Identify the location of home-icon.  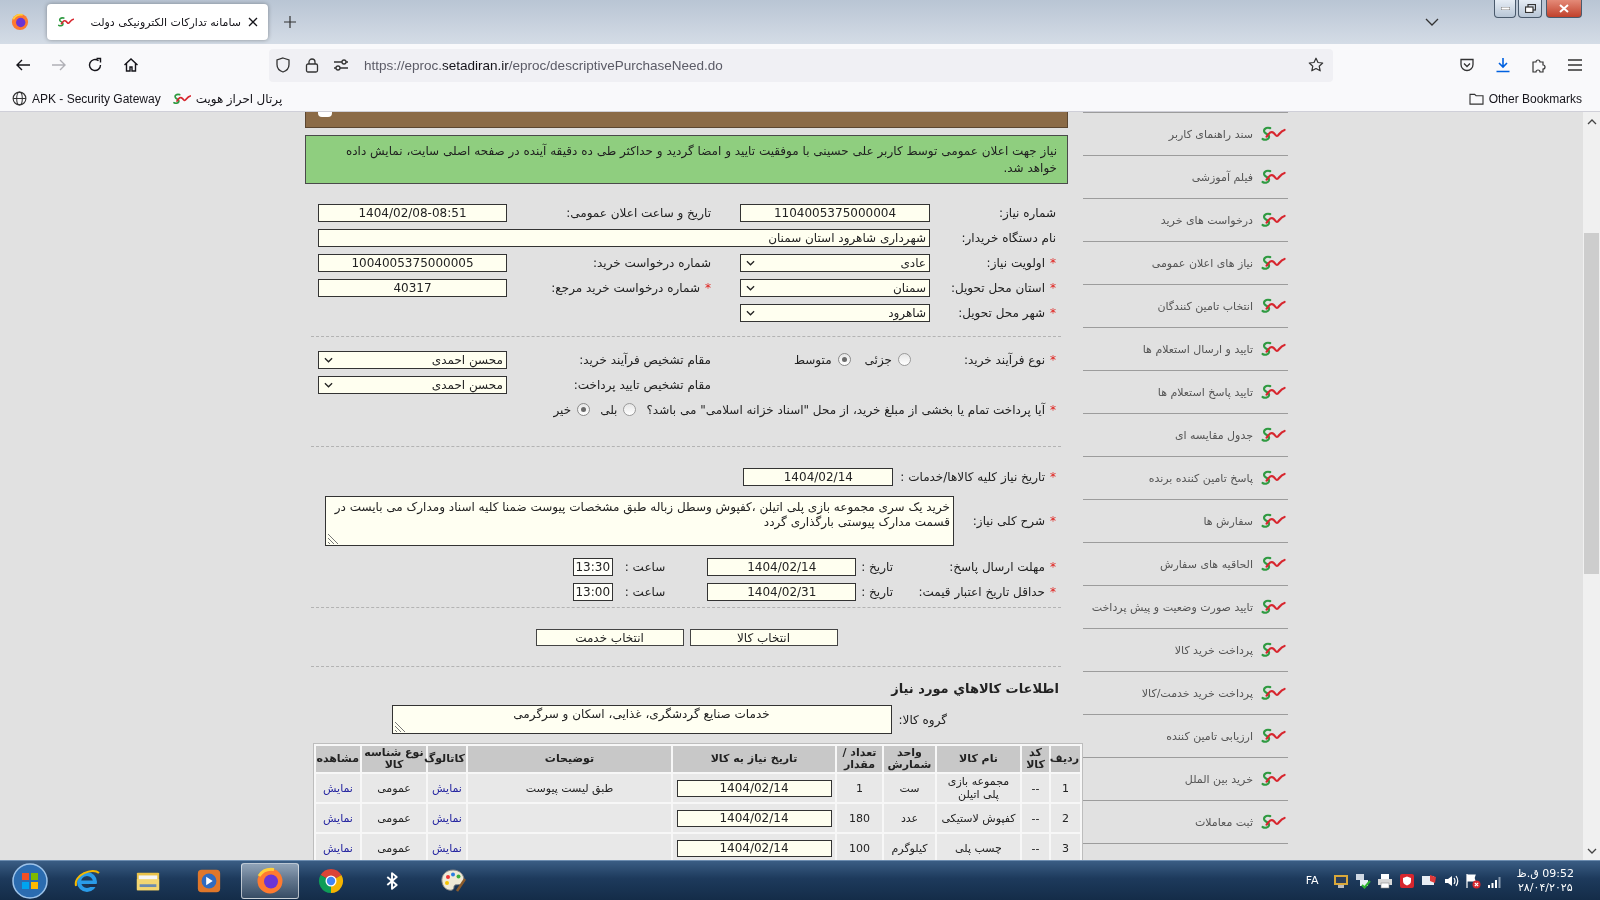
(131, 65).